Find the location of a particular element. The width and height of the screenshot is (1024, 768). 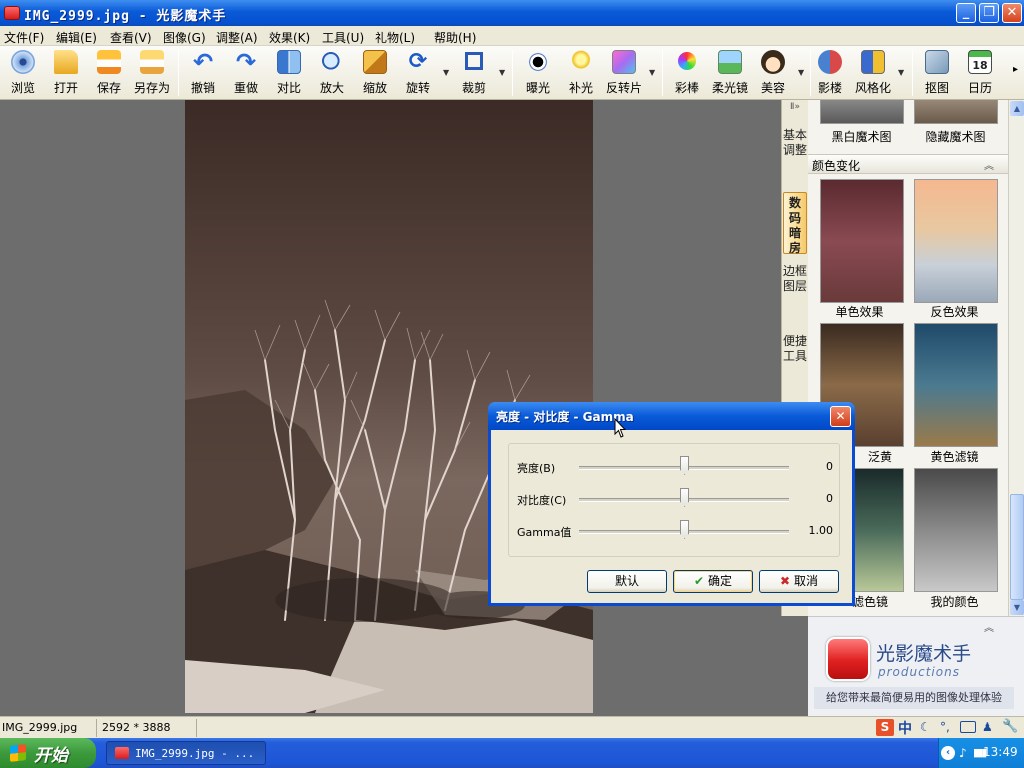

brightness-label: 亮度(B) is located at coordinates (536, 468).